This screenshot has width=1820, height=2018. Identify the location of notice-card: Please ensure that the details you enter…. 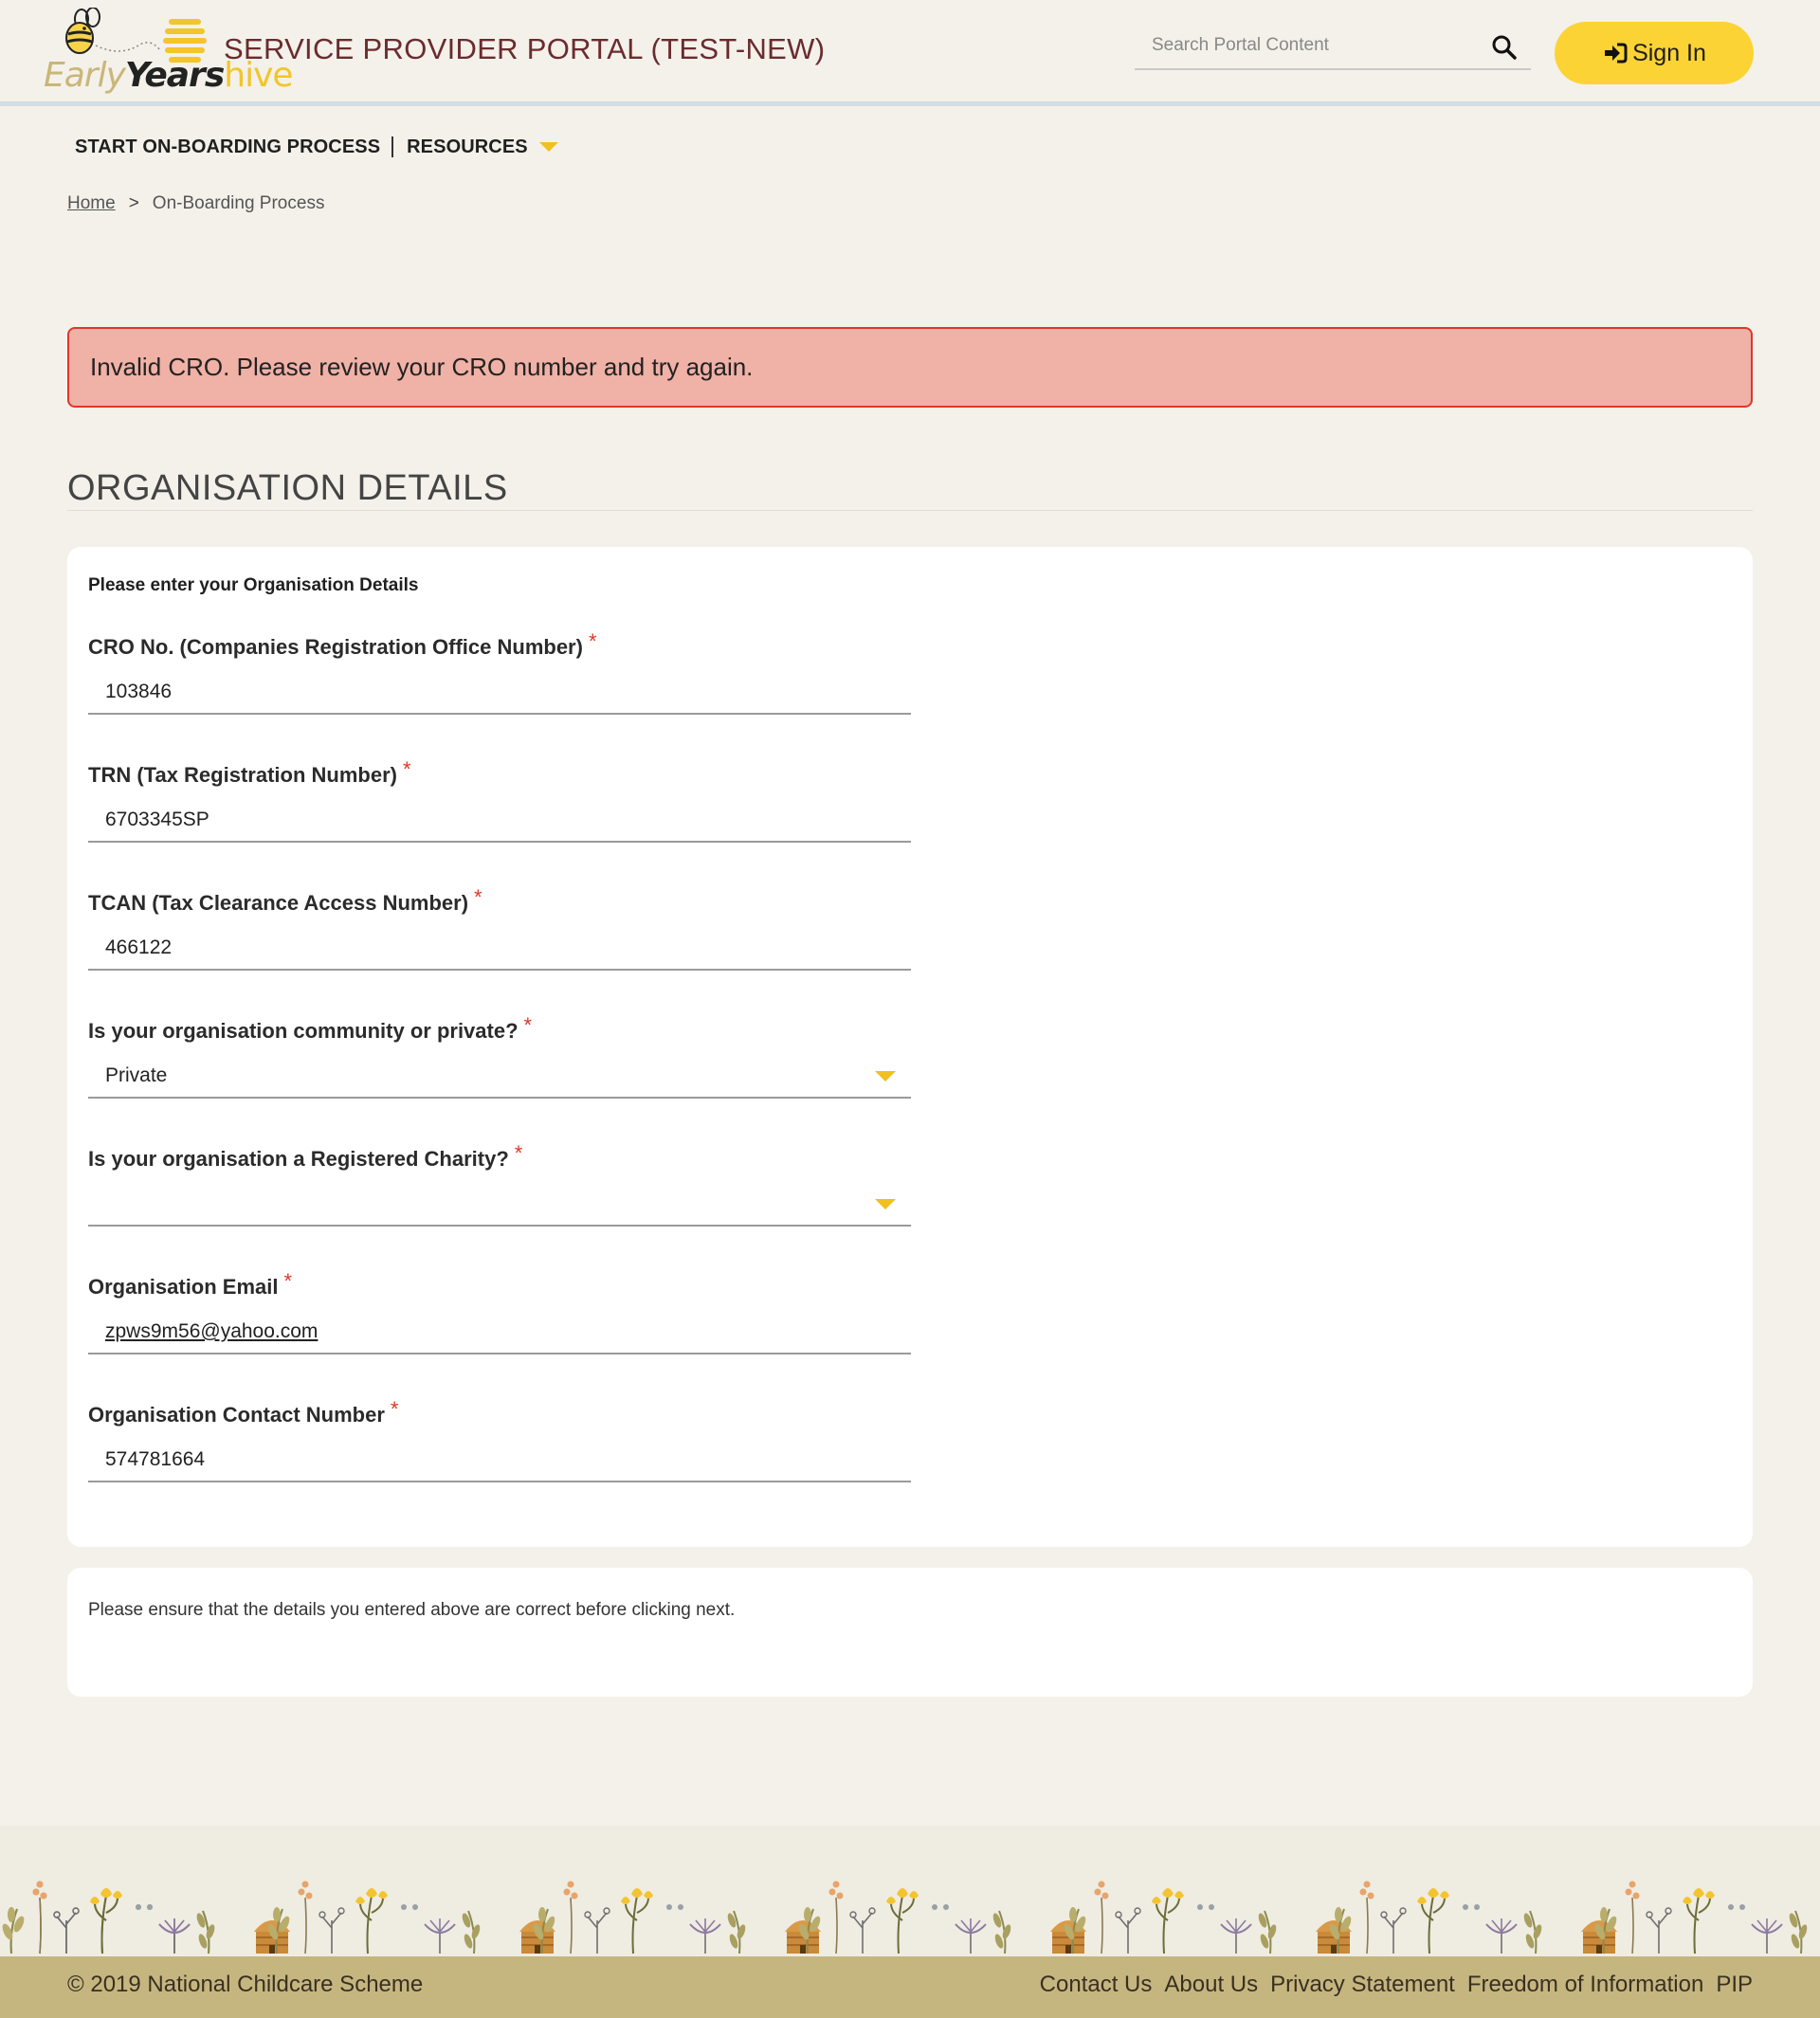
(910, 1633).